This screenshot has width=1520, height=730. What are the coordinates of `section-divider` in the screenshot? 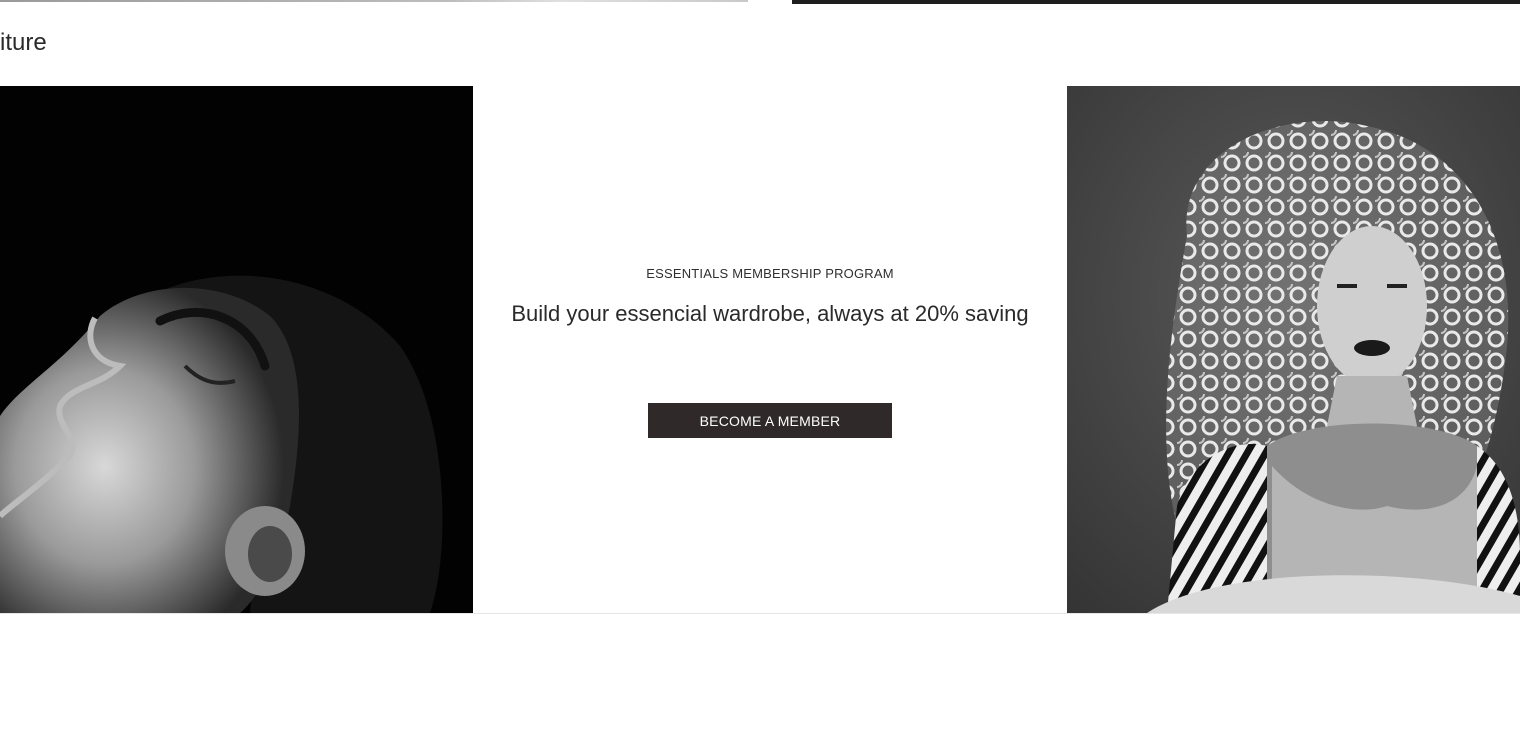 It's located at (760, 613).